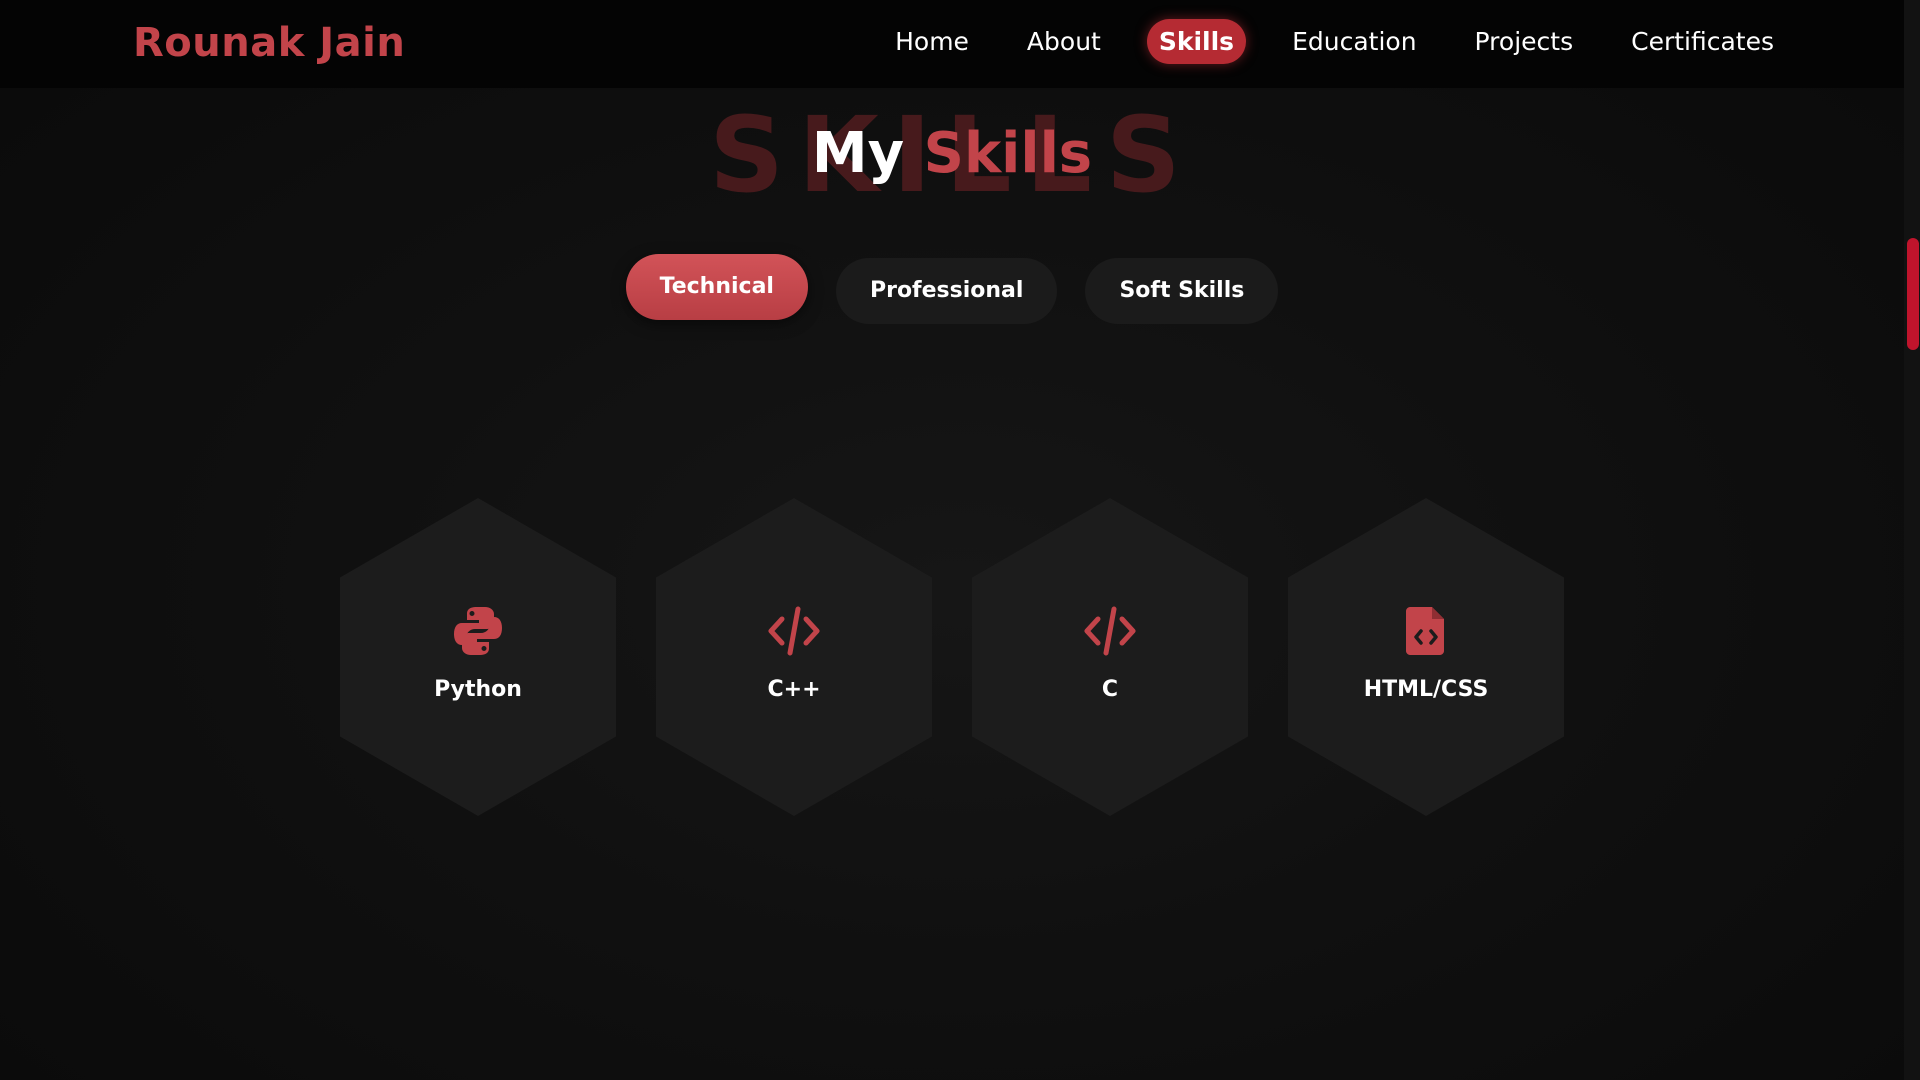 This screenshot has width=1920, height=1080. I want to click on nav-certificates: Certificates, so click(1702, 41).